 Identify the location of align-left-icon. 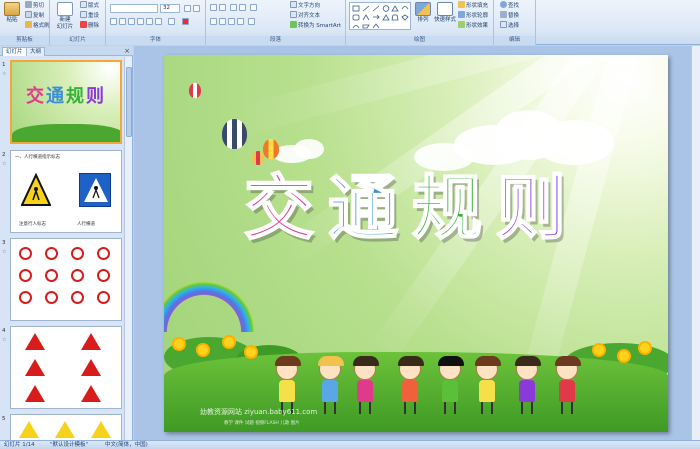
(213, 21).